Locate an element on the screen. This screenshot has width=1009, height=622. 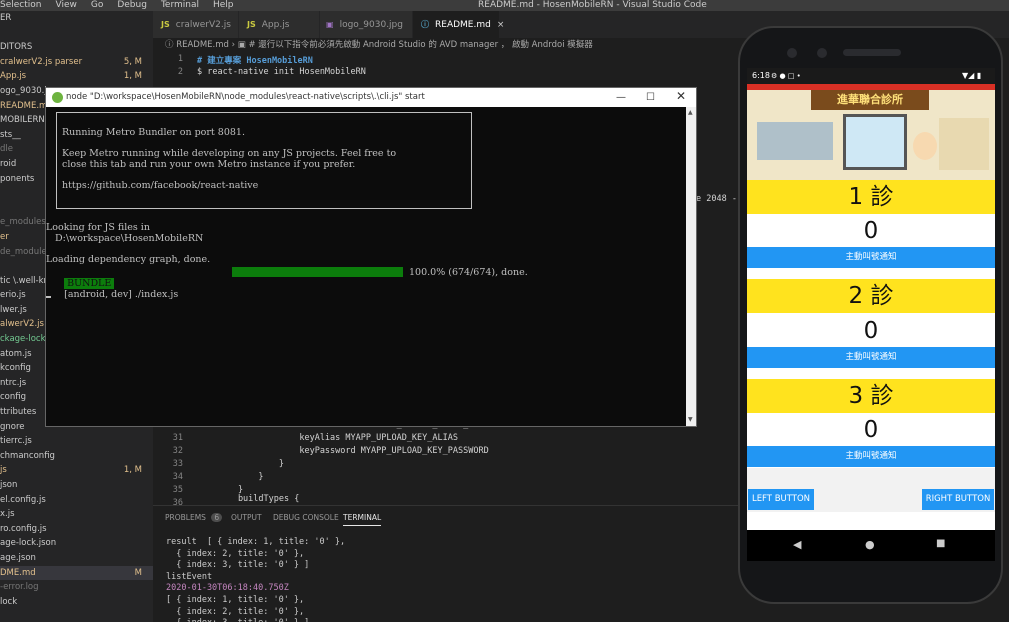
cmd-scrollbar: ▲ ▼ is located at coordinates (691, 266).